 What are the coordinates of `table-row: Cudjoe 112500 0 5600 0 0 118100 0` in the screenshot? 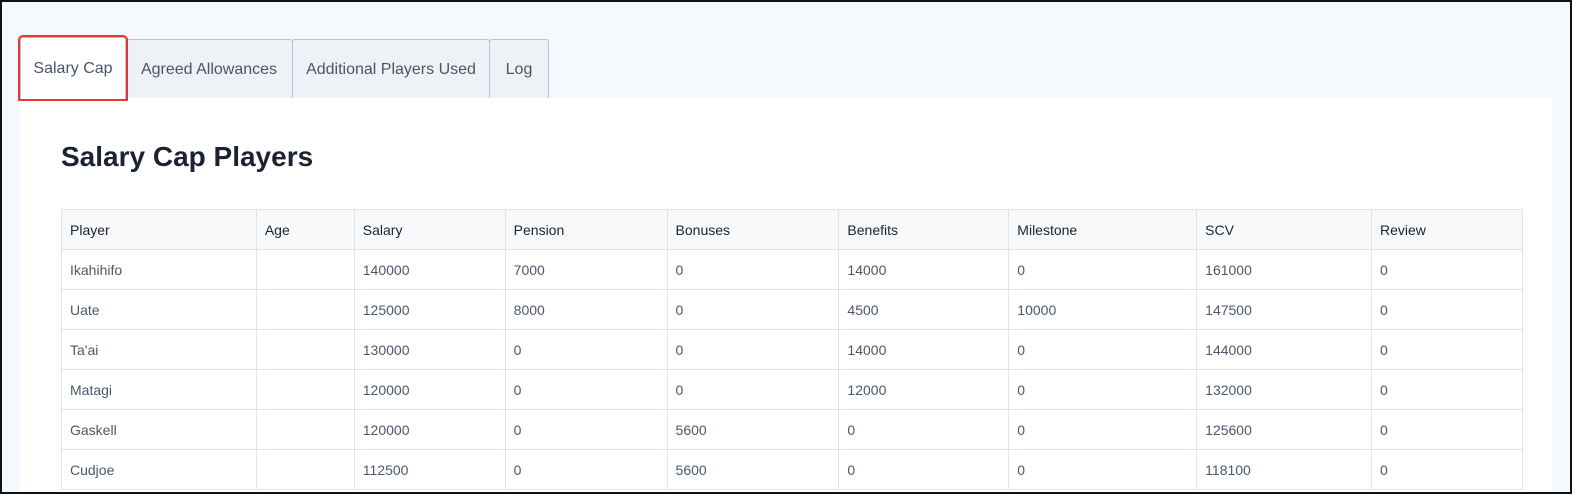 It's located at (792, 469).